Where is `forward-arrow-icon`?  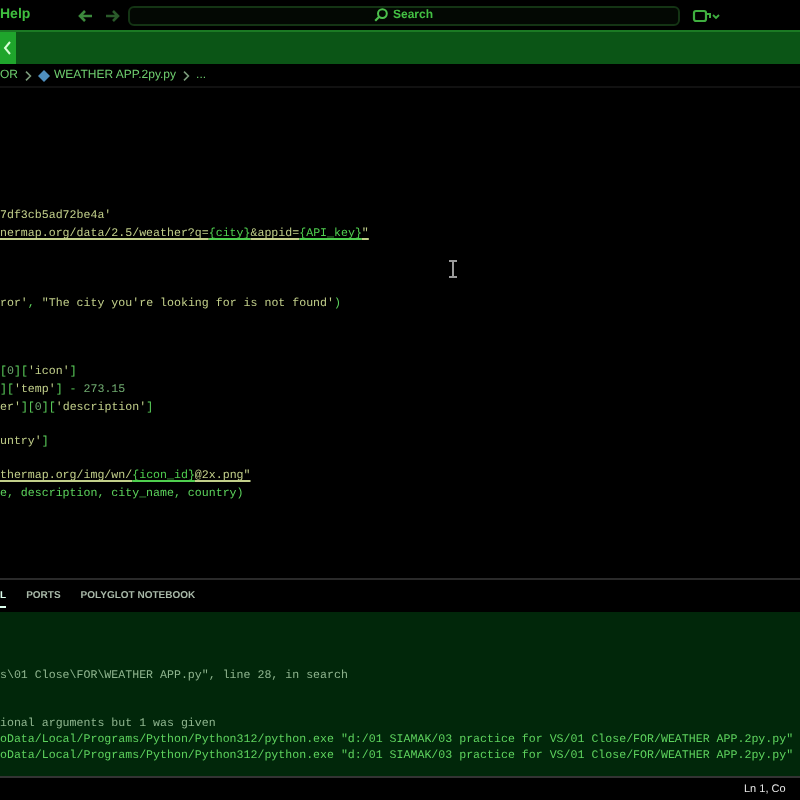
forward-arrow-icon is located at coordinates (113, 15).